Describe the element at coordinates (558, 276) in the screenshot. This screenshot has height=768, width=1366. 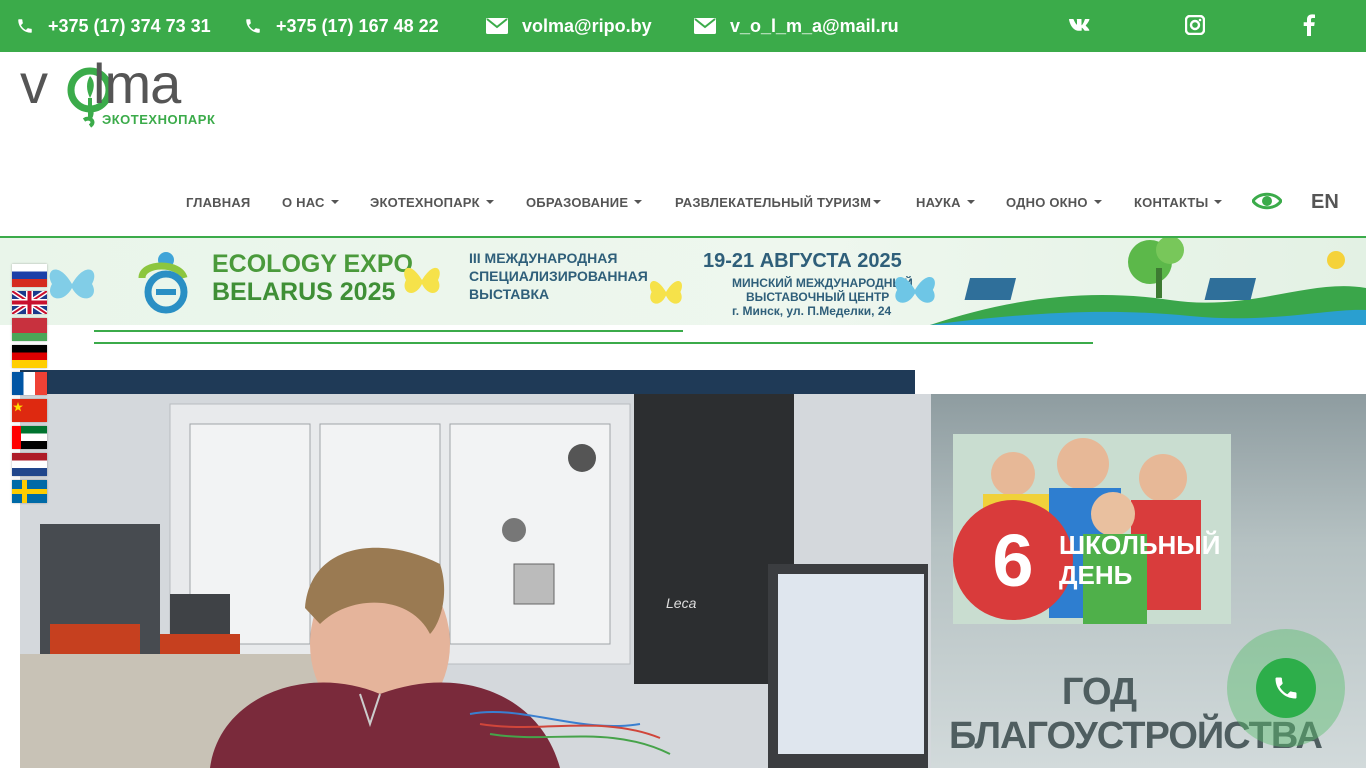
I see `expo-desc-2: СПЕЦИАЛИЗИРОВАННАЯ` at that location.